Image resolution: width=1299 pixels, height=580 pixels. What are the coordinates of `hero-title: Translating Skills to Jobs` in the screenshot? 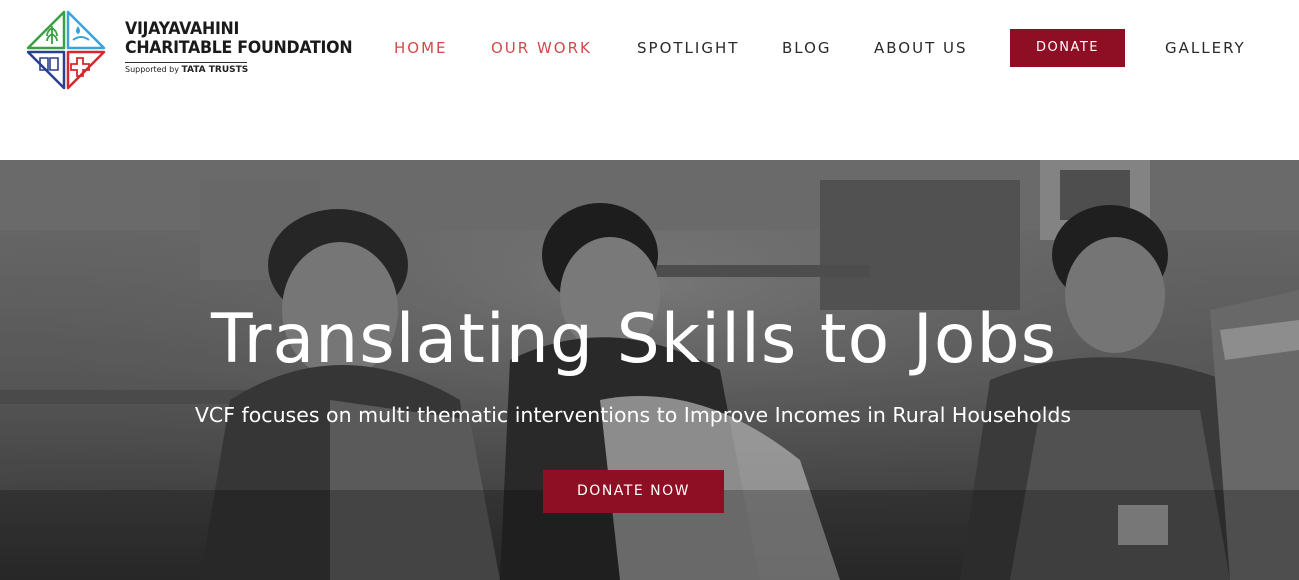 It's located at (634, 339).